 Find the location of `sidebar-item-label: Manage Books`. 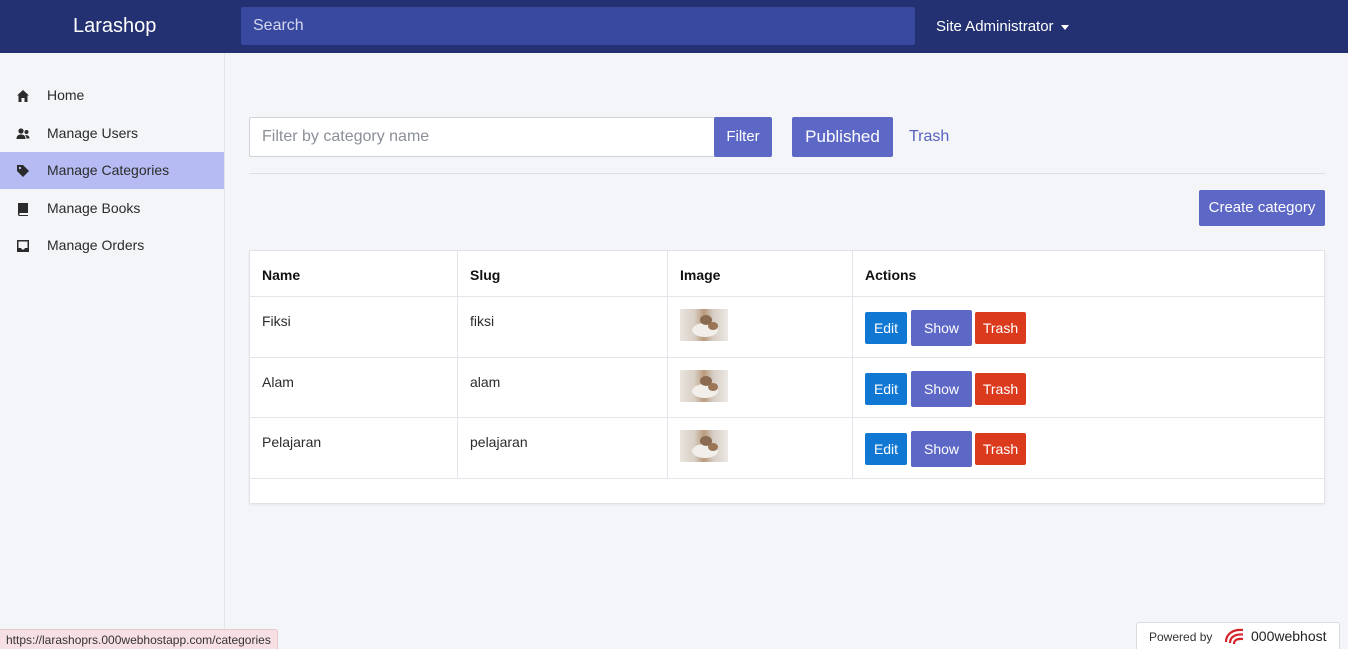

sidebar-item-label: Manage Books is located at coordinates (94, 208).